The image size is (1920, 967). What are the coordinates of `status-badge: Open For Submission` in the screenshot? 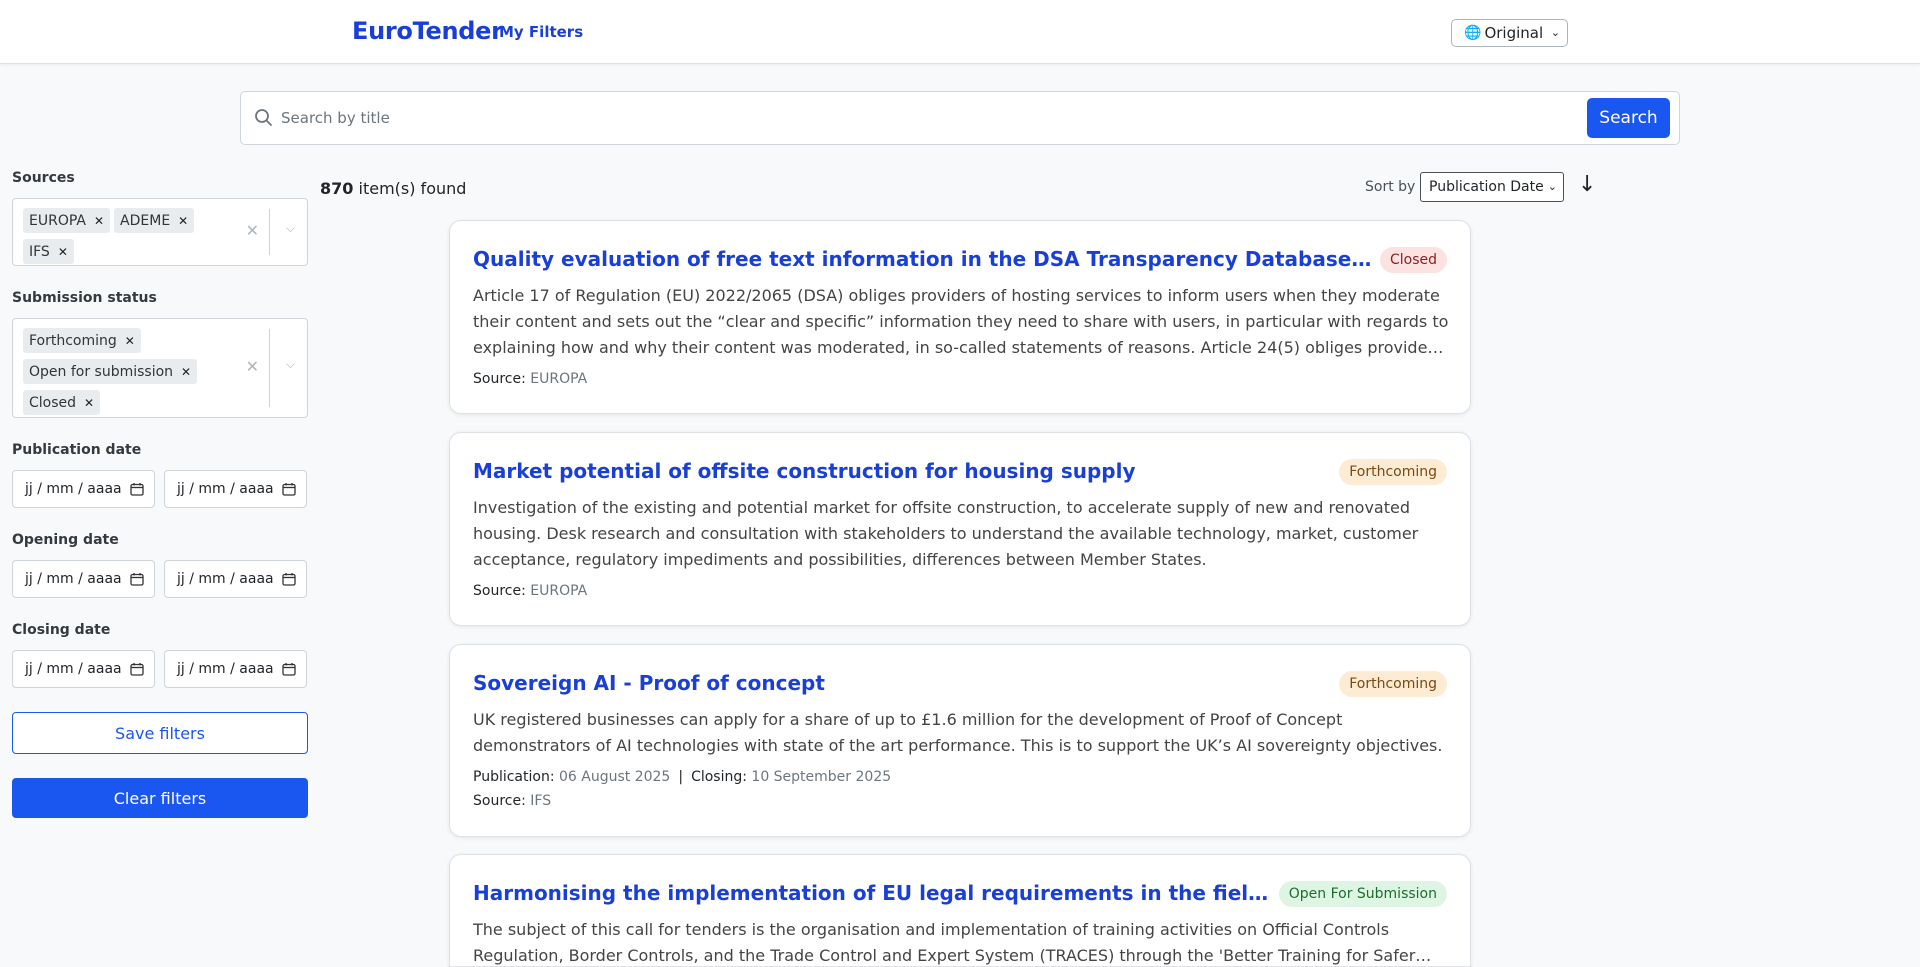 It's located at (1362, 894).